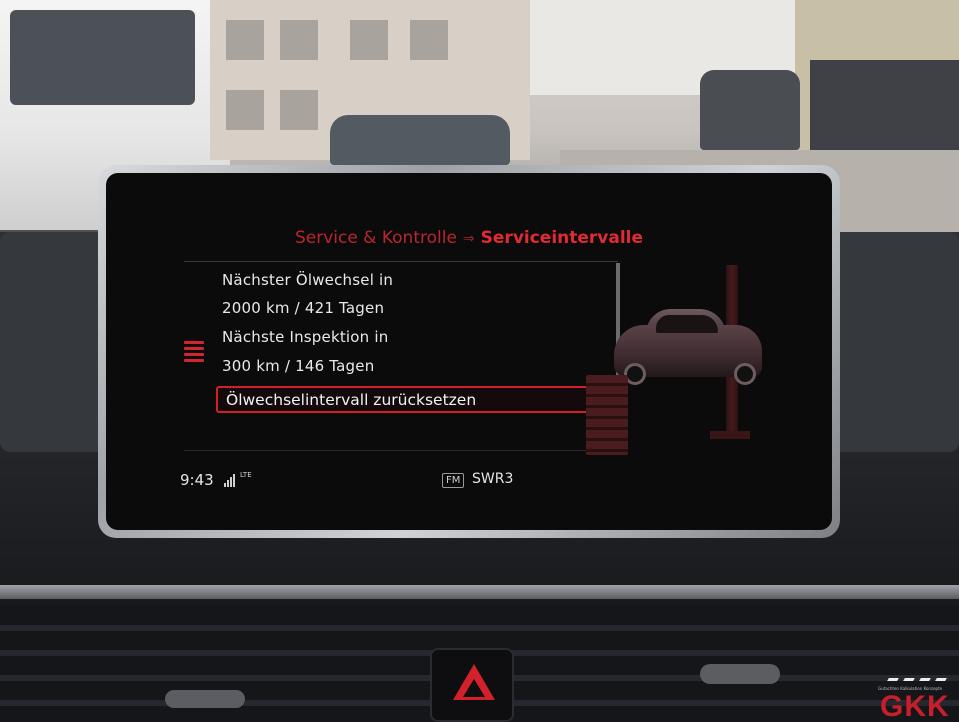  I want to click on next-oil-change-value: 2000 km / 421 Tagen, so click(303, 308).